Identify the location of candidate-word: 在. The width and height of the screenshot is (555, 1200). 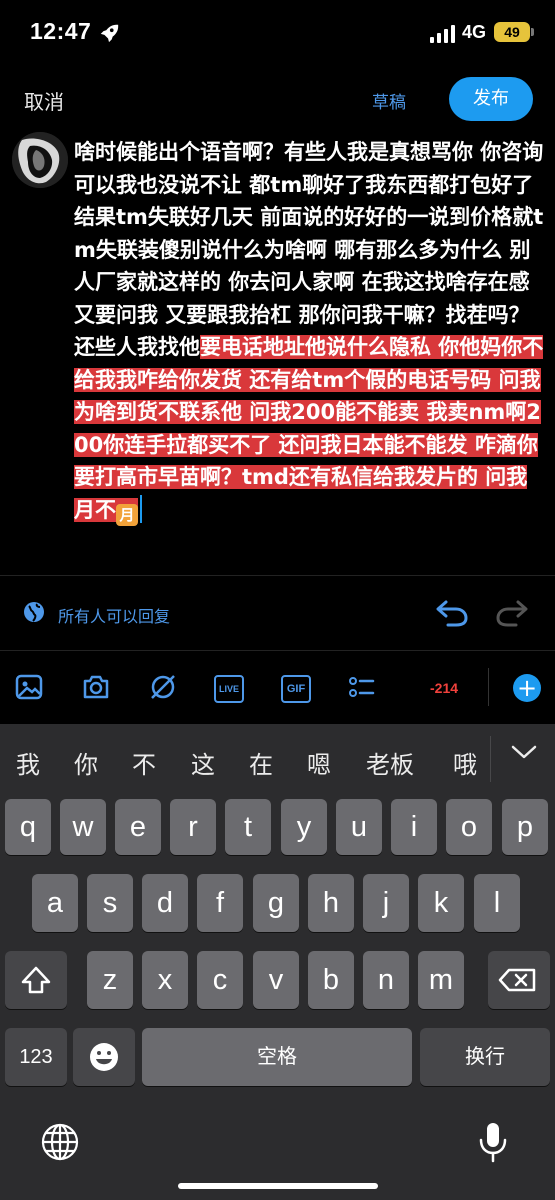
(261, 762).